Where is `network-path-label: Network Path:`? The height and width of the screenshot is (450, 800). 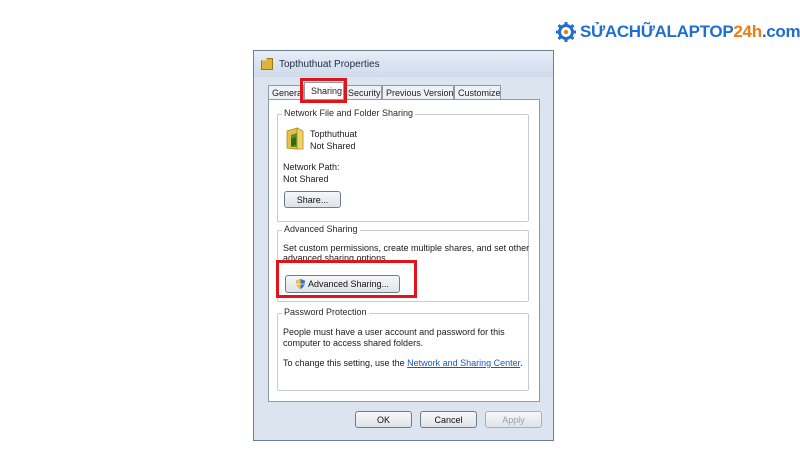
network-path-label: Network Path: is located at coordinates (311, 167).